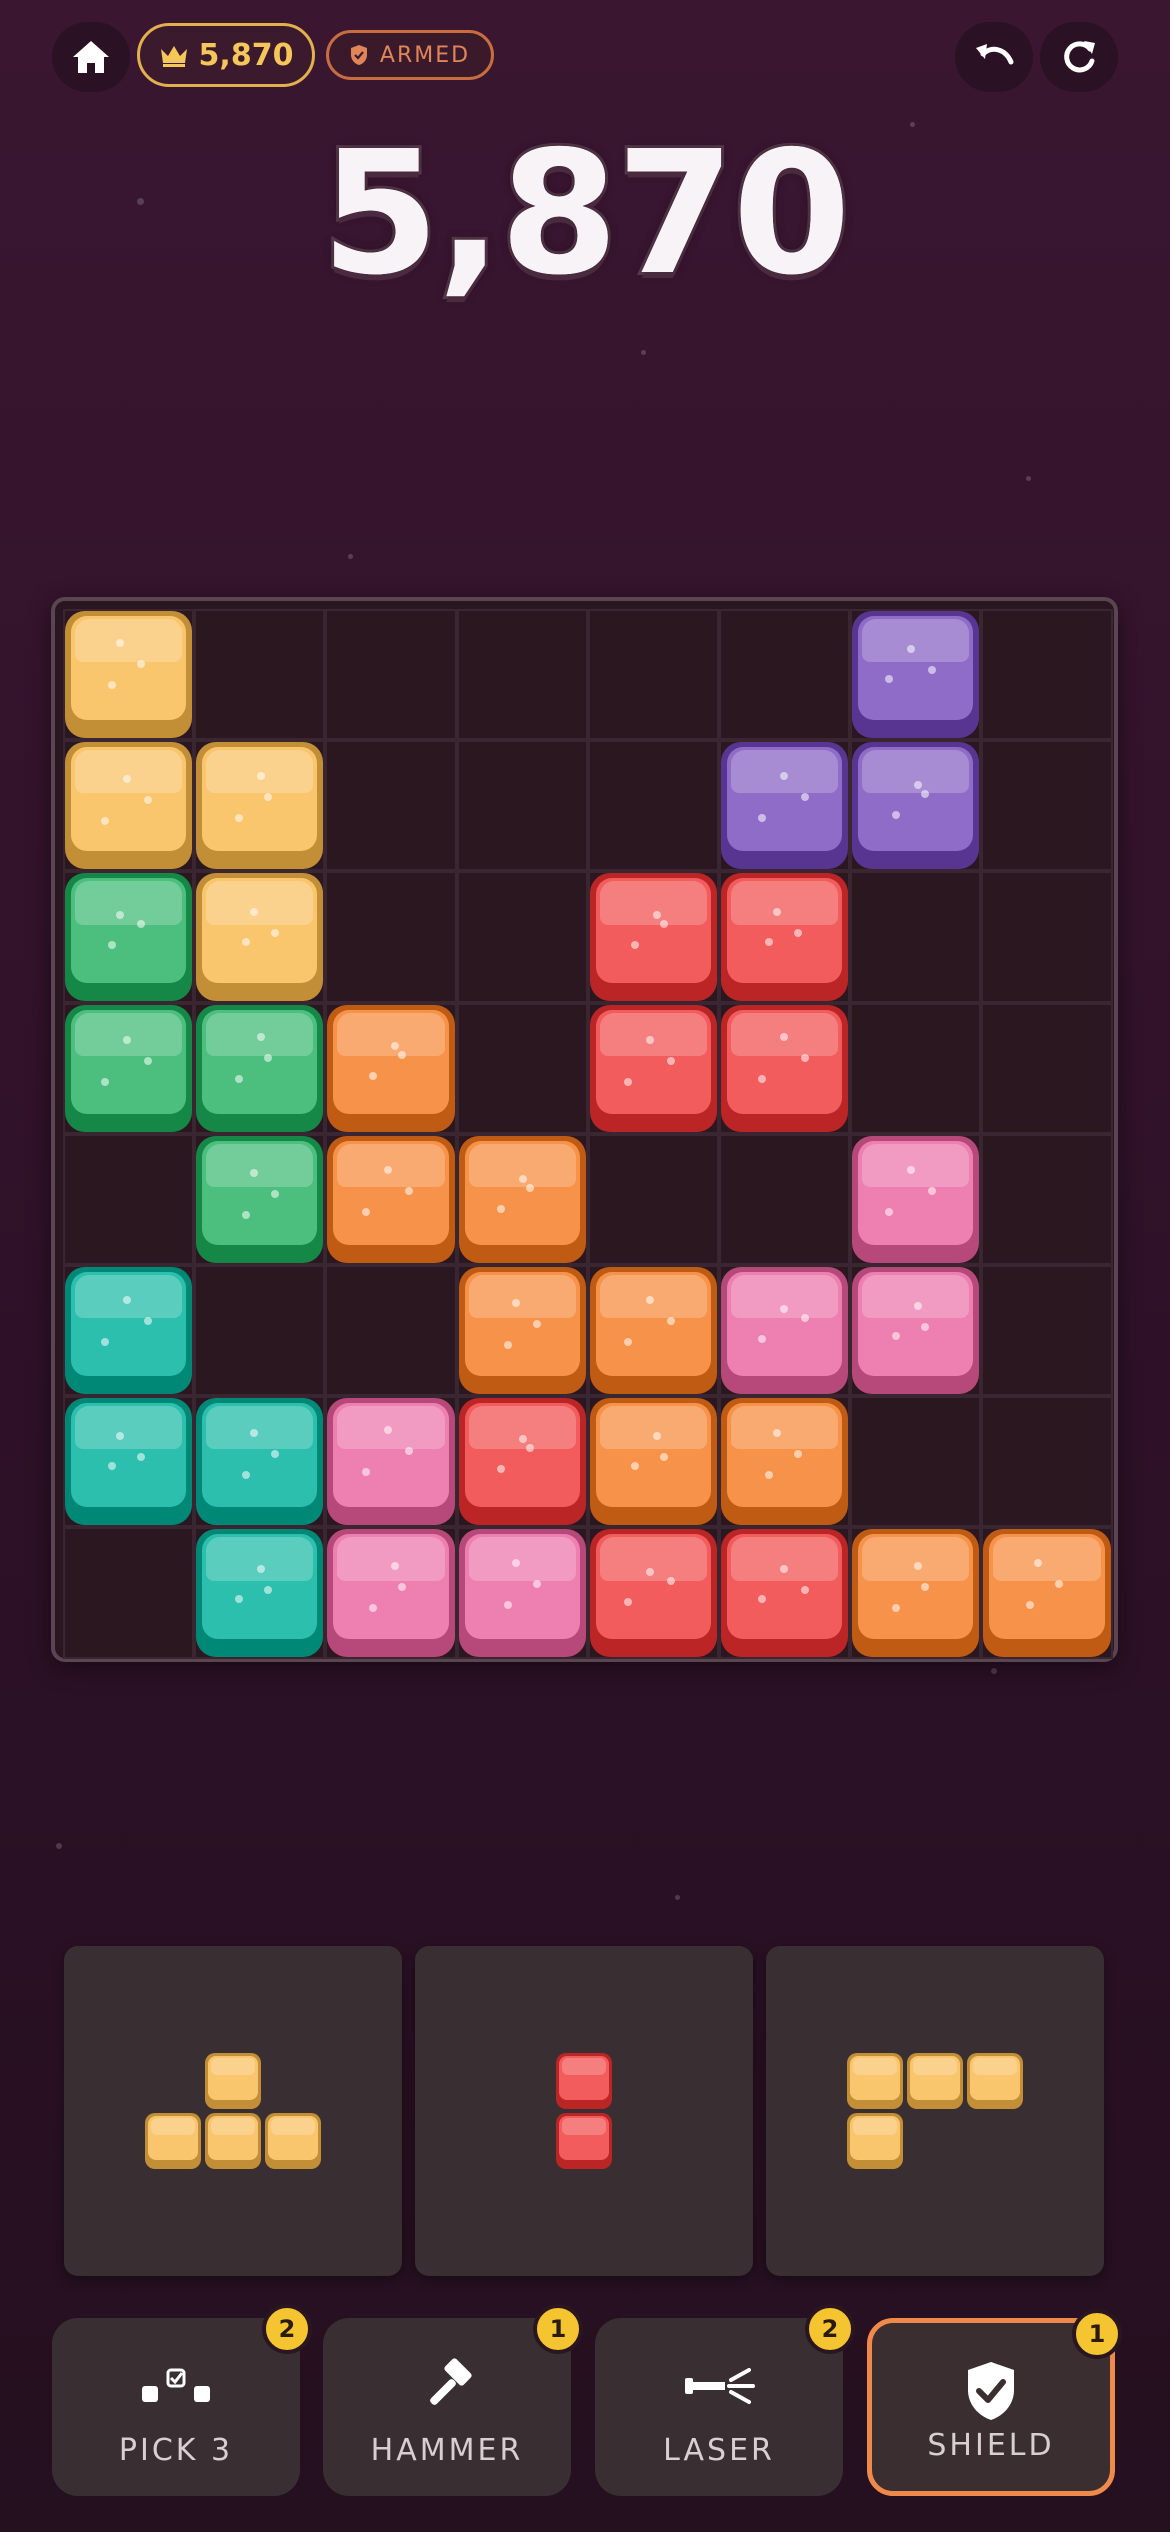 Image resolution: width=1170 pixels, height=2532 pixels. I want to click on laser-icon, so click(720, 2386).